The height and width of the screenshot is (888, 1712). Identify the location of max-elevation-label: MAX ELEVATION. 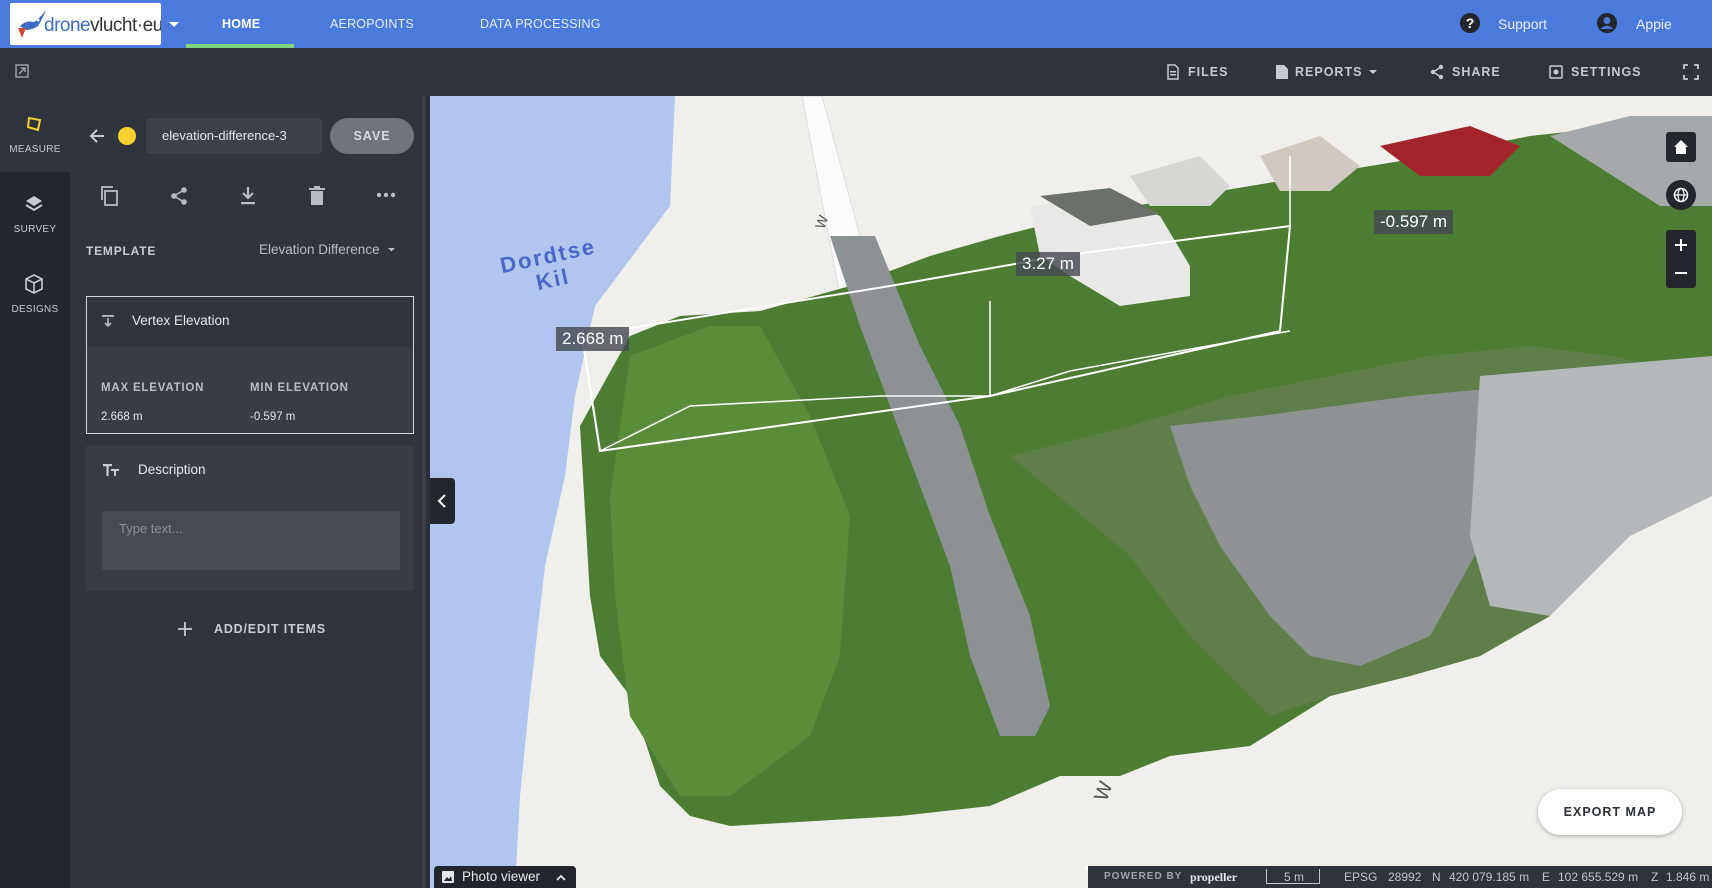
(153, 388).